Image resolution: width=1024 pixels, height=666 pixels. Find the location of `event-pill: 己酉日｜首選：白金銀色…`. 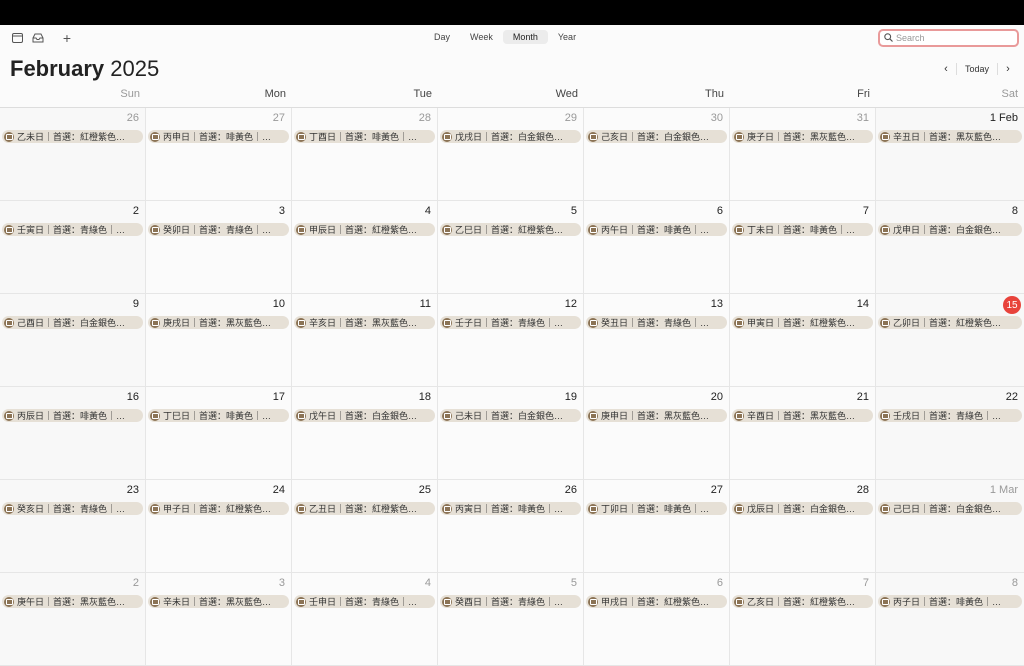

event-pill: 己酉日｜首選：白金銀色… is located at coordinates (72, 322).